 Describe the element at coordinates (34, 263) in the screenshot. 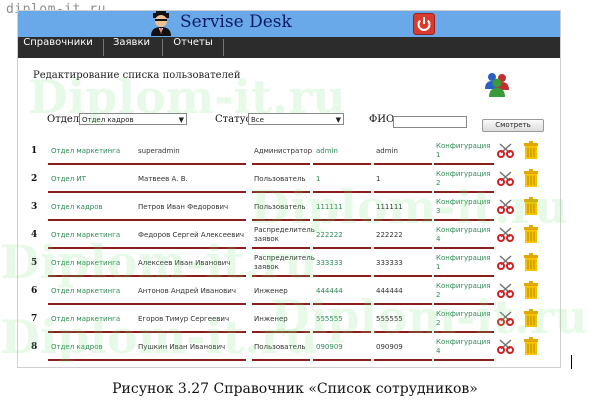

I see `row-number: 5` at that location.